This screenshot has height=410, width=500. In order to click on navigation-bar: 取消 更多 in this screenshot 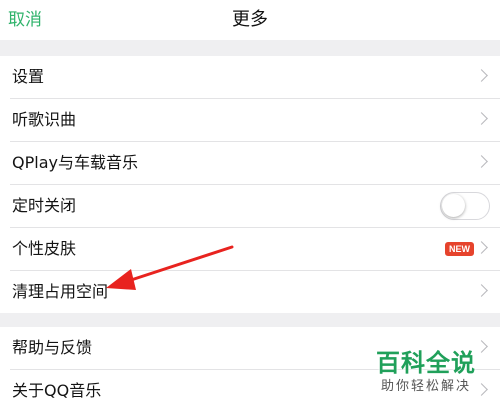, I will do `click(250, 20)`.